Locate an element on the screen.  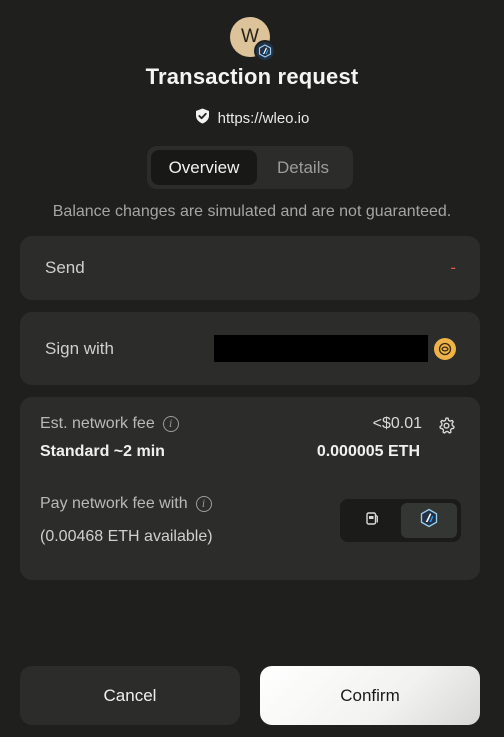
send-card: Send - is located at coordinates (250, 268).